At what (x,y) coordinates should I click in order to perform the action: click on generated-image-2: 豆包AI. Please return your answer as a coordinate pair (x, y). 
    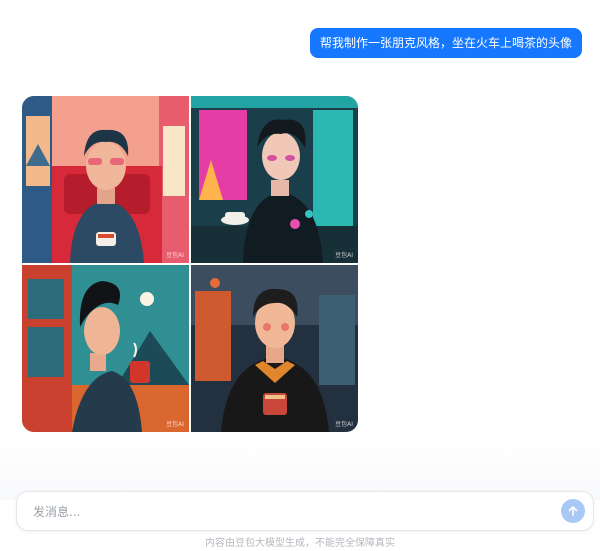
    Looking at the image, I should click on (274, 179).